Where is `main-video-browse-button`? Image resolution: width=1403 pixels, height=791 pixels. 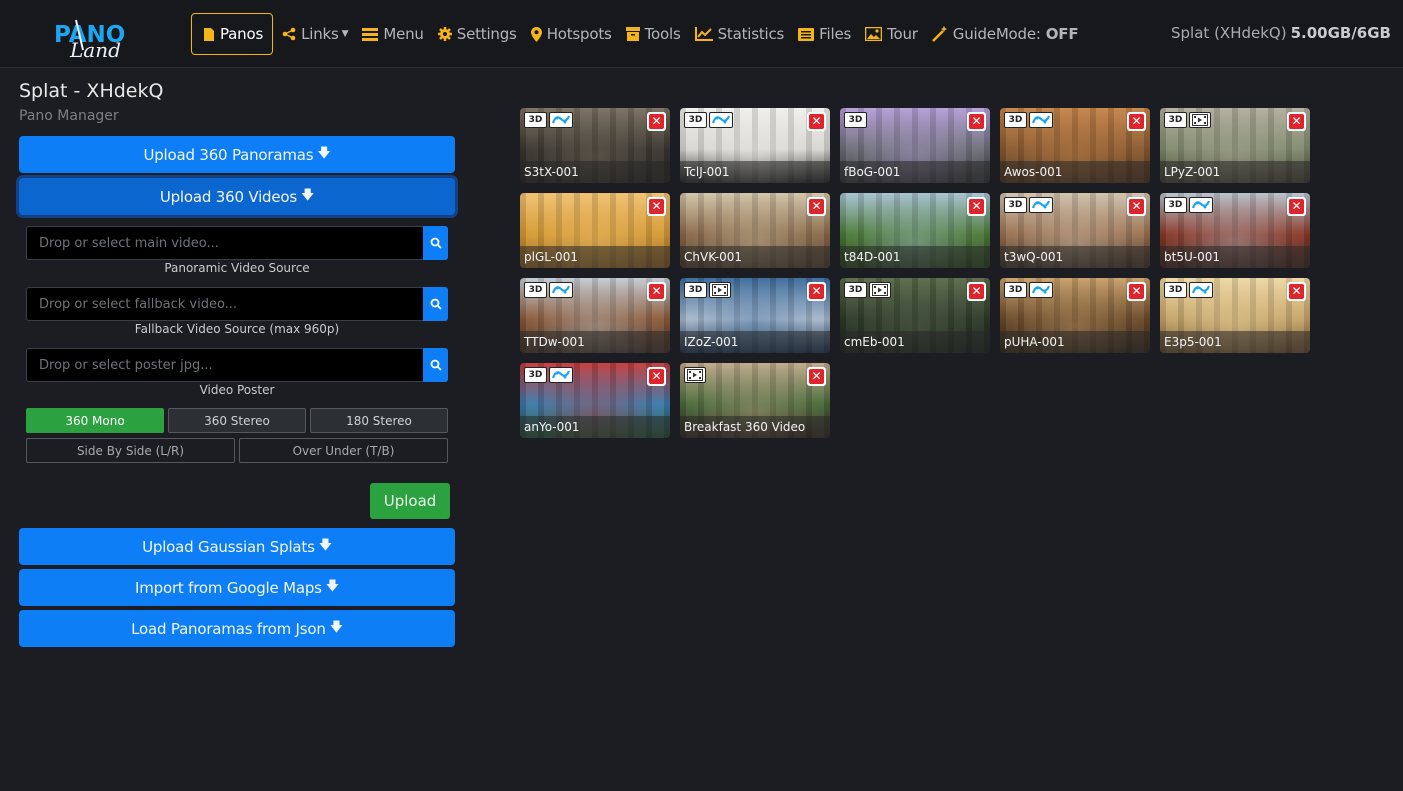
main-video-browse-button is located at coordinates (435, 243).